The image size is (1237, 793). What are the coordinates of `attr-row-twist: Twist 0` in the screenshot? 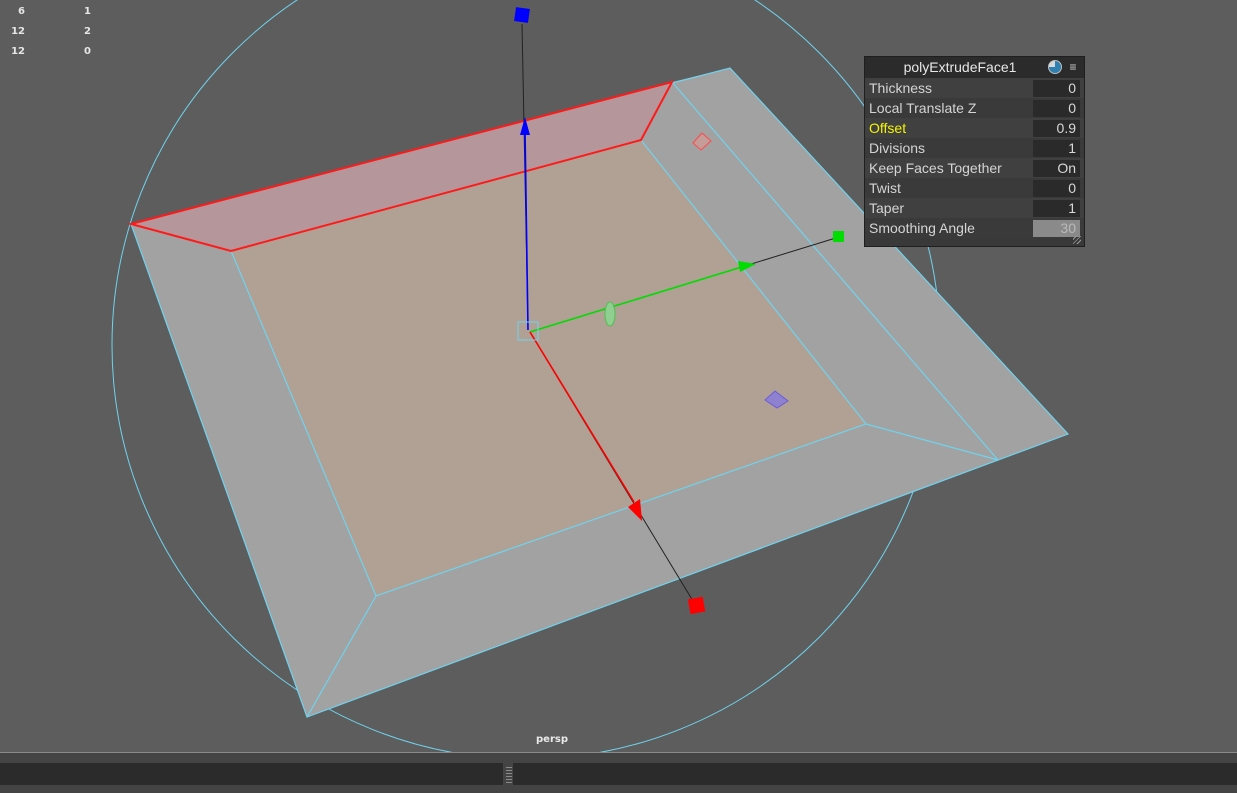 It's located at (974, 188).